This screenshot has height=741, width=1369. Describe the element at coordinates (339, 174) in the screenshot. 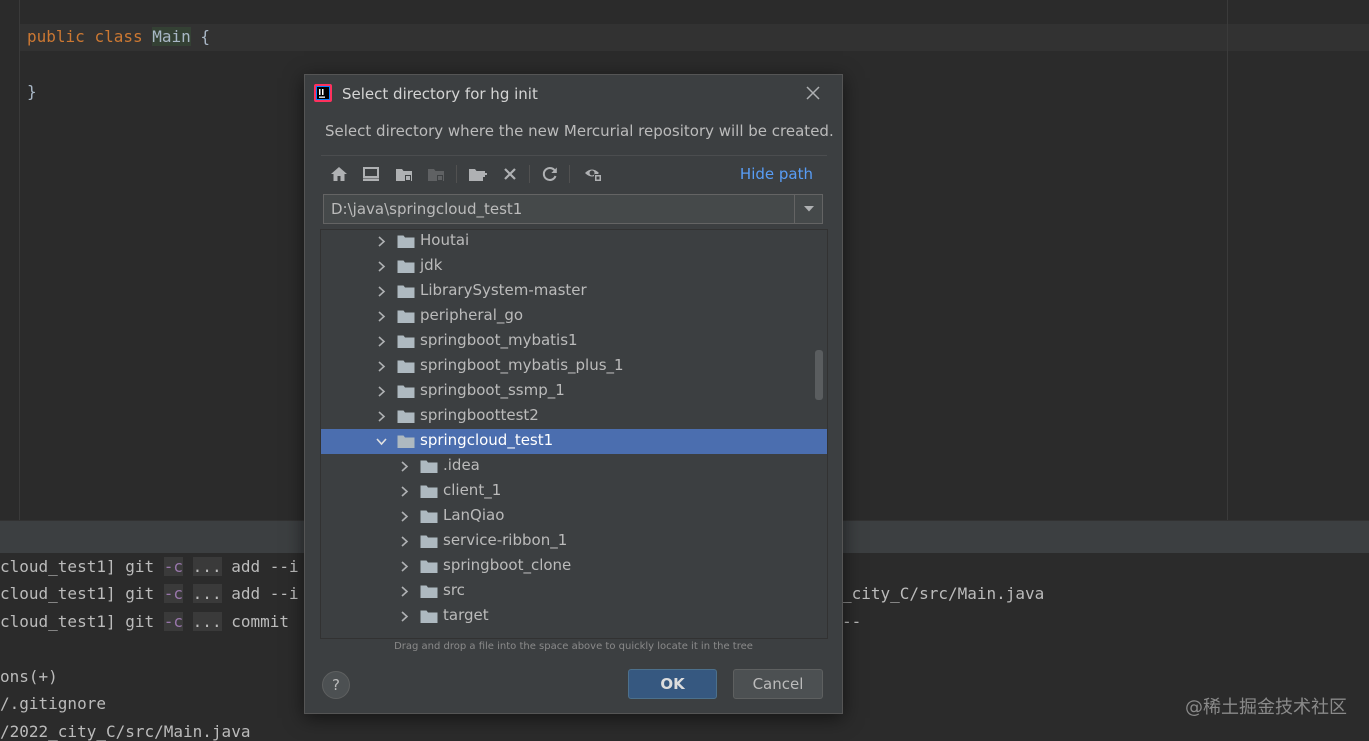

I see `home-button` at that location.